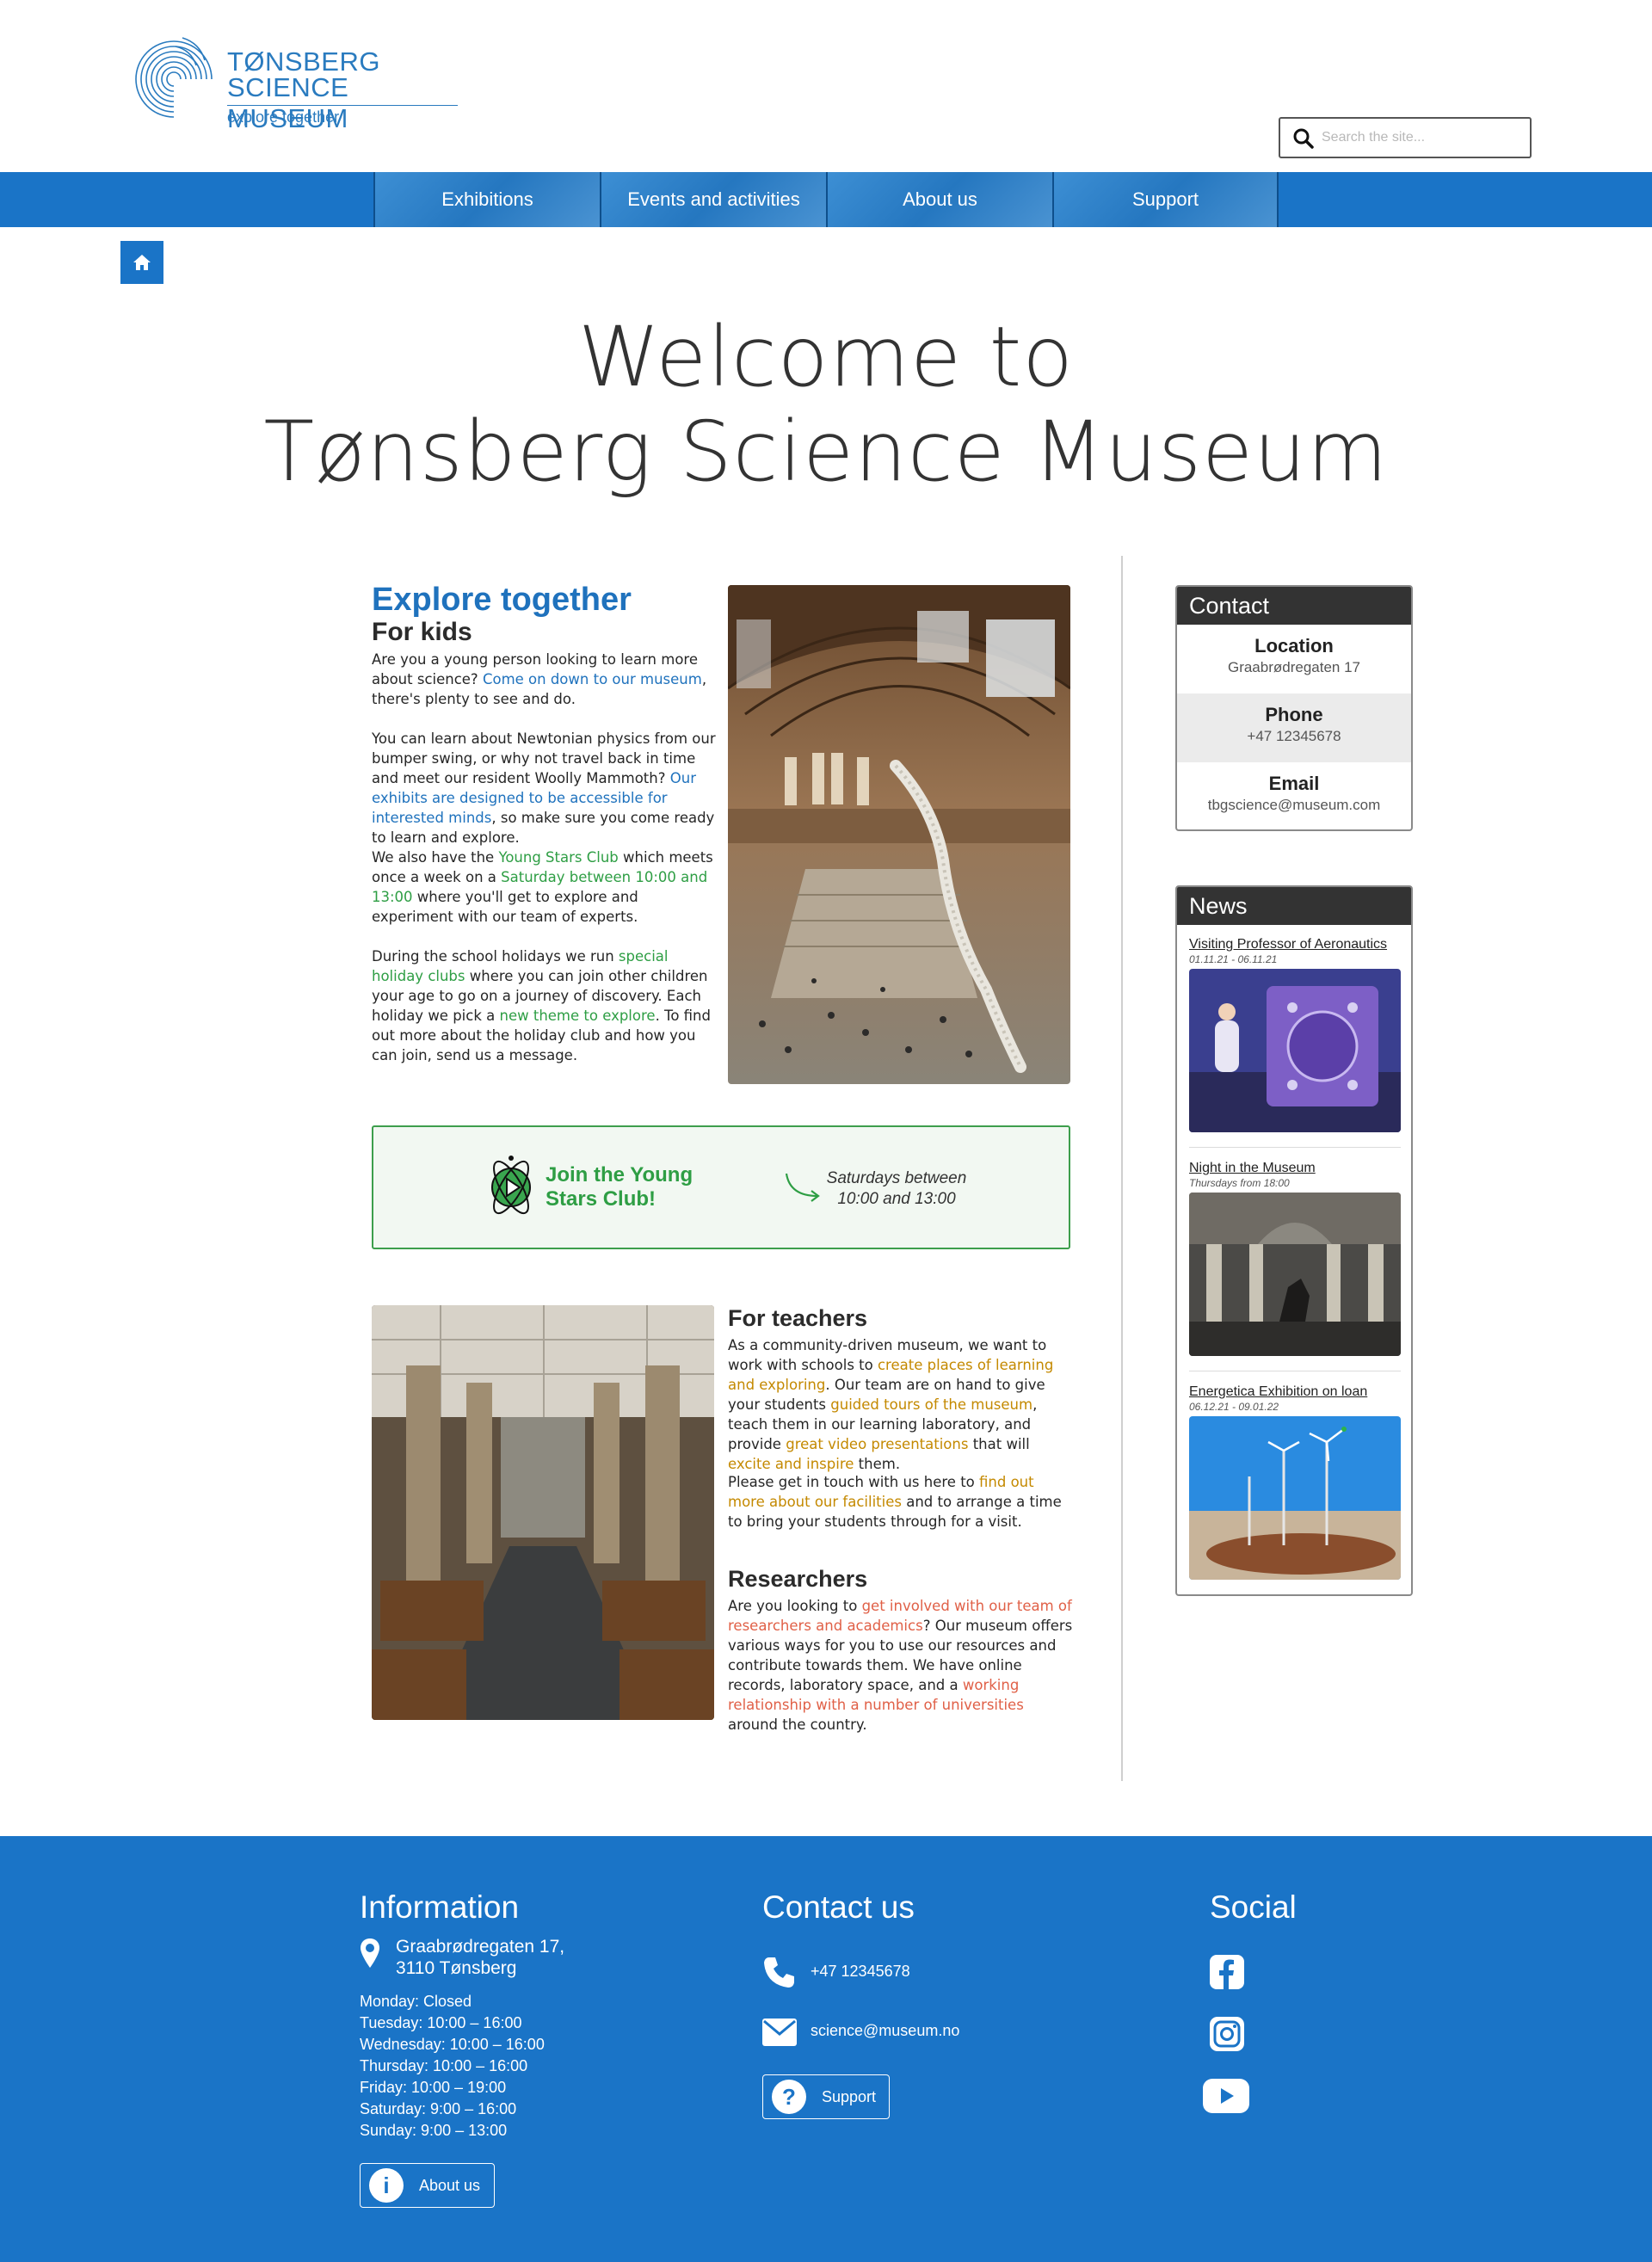 This screenshot has width=1652, height=2262. I want to click on support-button: ? Support, so click(826, 2096).